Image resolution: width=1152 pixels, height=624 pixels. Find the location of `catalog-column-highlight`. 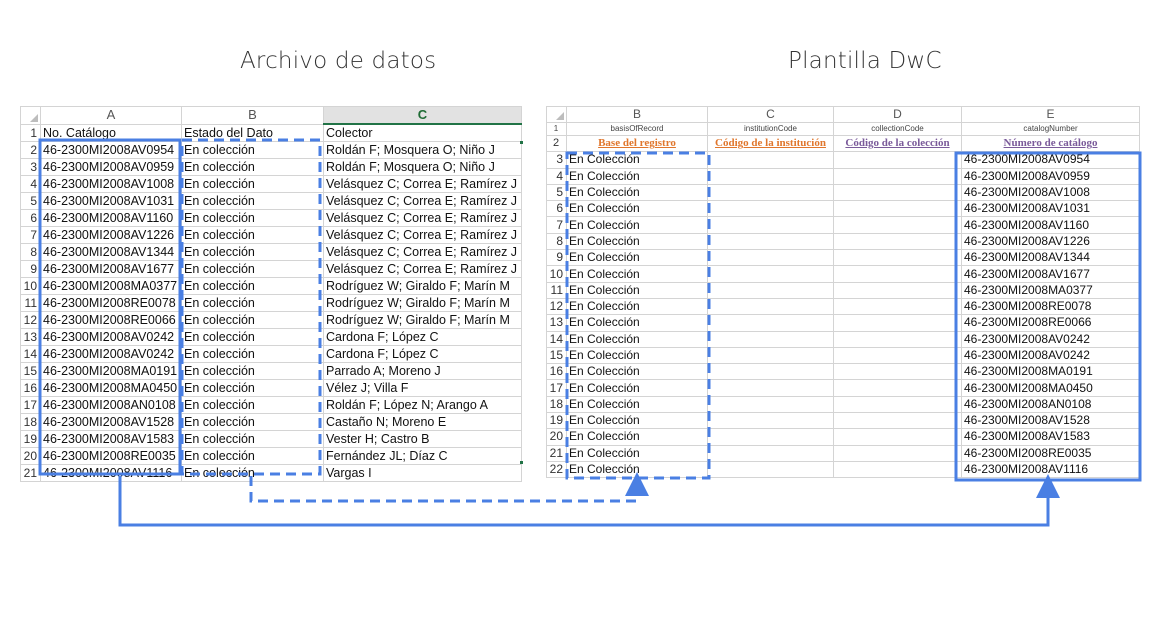

catalog-column-highlight is located at coordinates (110, 307).